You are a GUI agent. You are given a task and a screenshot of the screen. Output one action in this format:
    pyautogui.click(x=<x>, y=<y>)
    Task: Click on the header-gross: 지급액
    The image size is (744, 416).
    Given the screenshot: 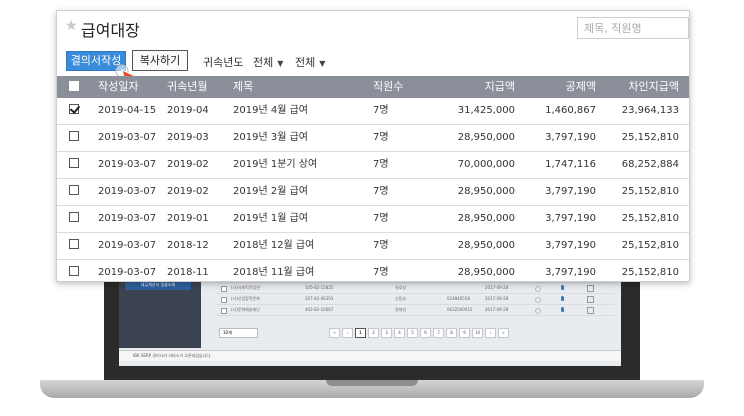 What is the action you would take?
    pyautogui.click(x=500, y=87)
    